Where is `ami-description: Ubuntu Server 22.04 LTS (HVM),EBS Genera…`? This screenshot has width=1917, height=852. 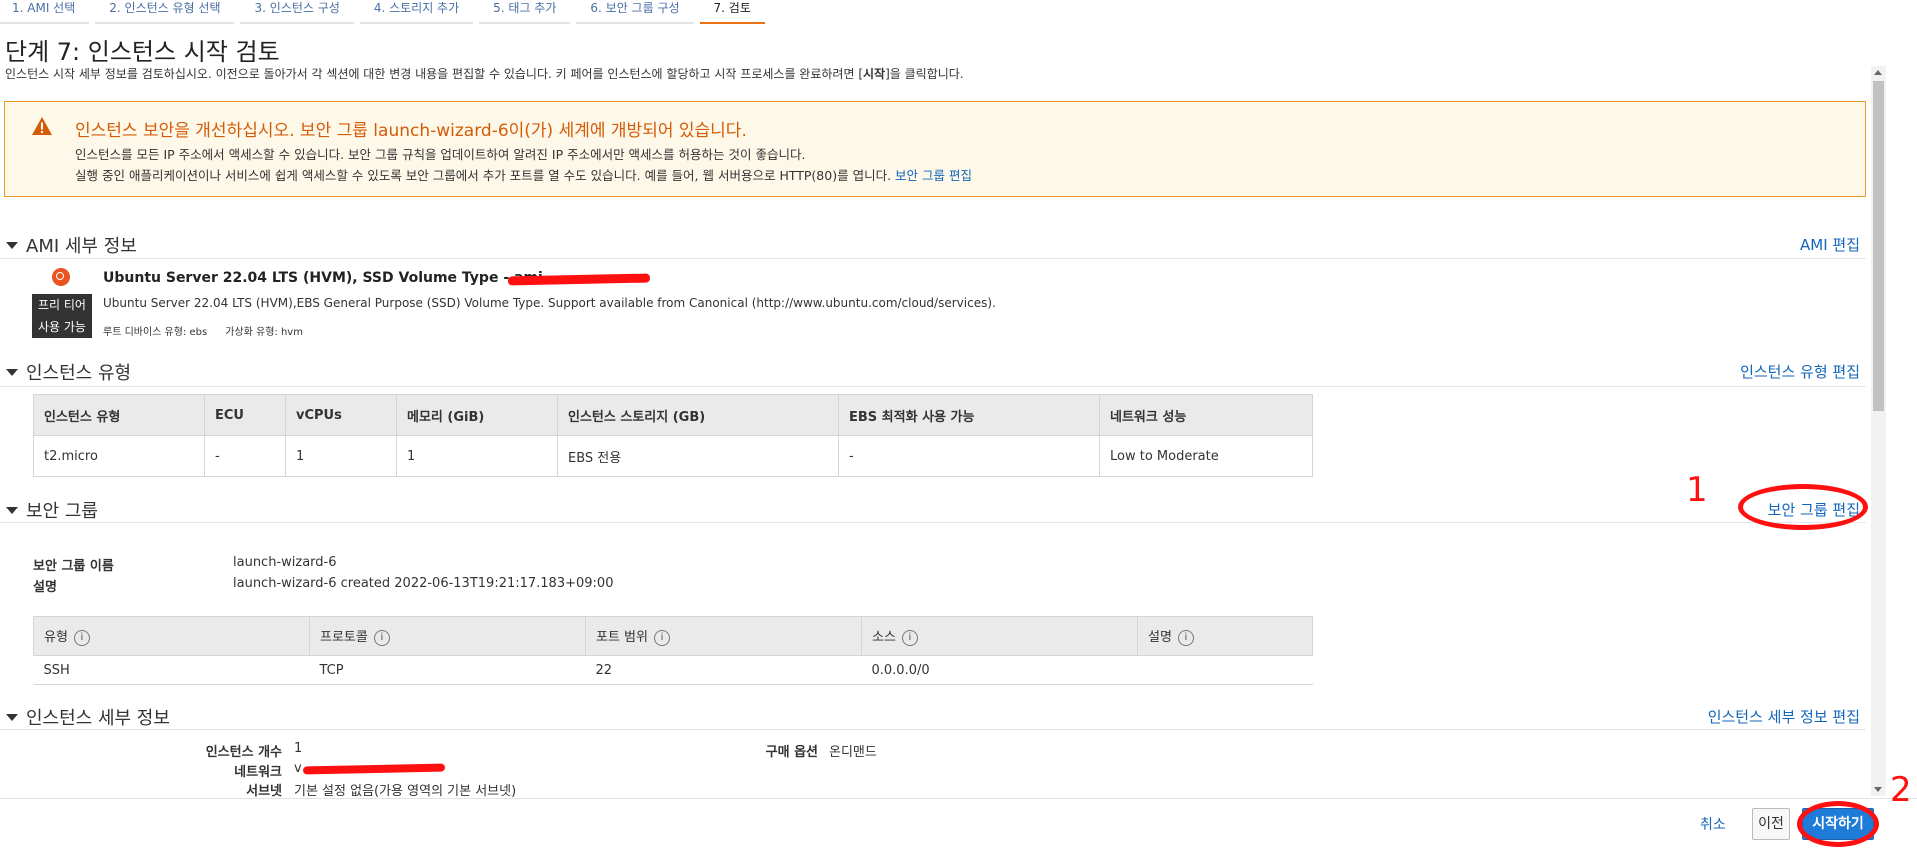 ami-description: Ubuntu Server 22.04 LTS (HVM),EBS Genera… is located at coordinates (549, 303).